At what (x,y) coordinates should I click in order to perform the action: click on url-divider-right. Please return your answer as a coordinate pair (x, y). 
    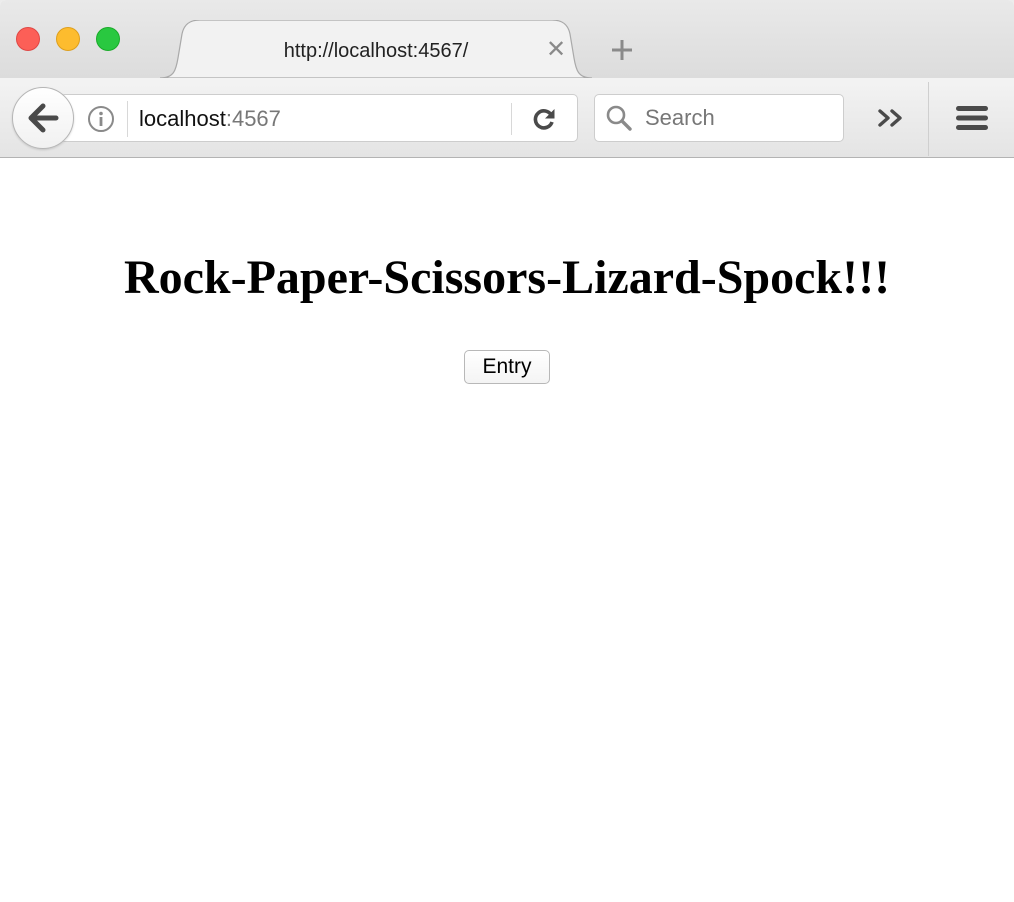
    Looking at the image, I should click on (511, 119).